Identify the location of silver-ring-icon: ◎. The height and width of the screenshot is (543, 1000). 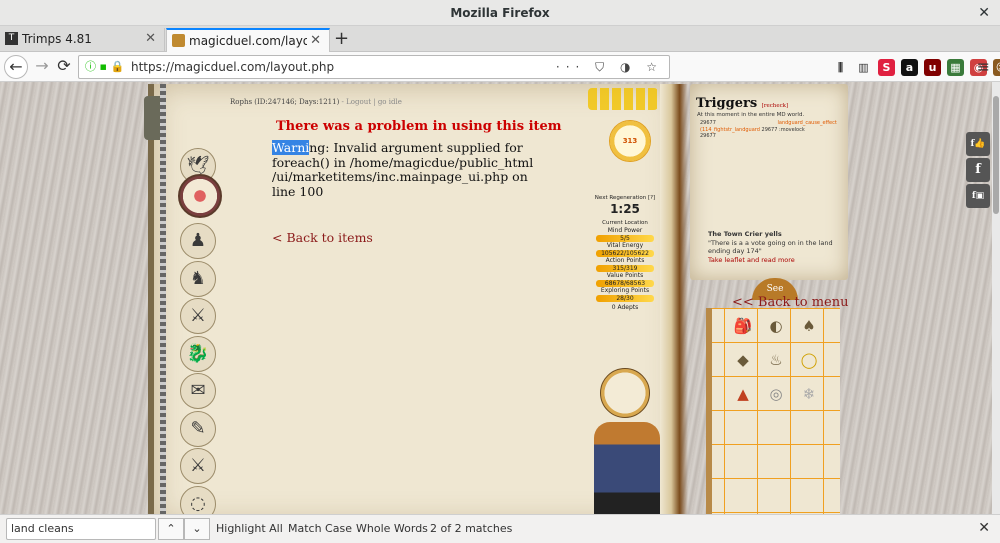
(776, 394).